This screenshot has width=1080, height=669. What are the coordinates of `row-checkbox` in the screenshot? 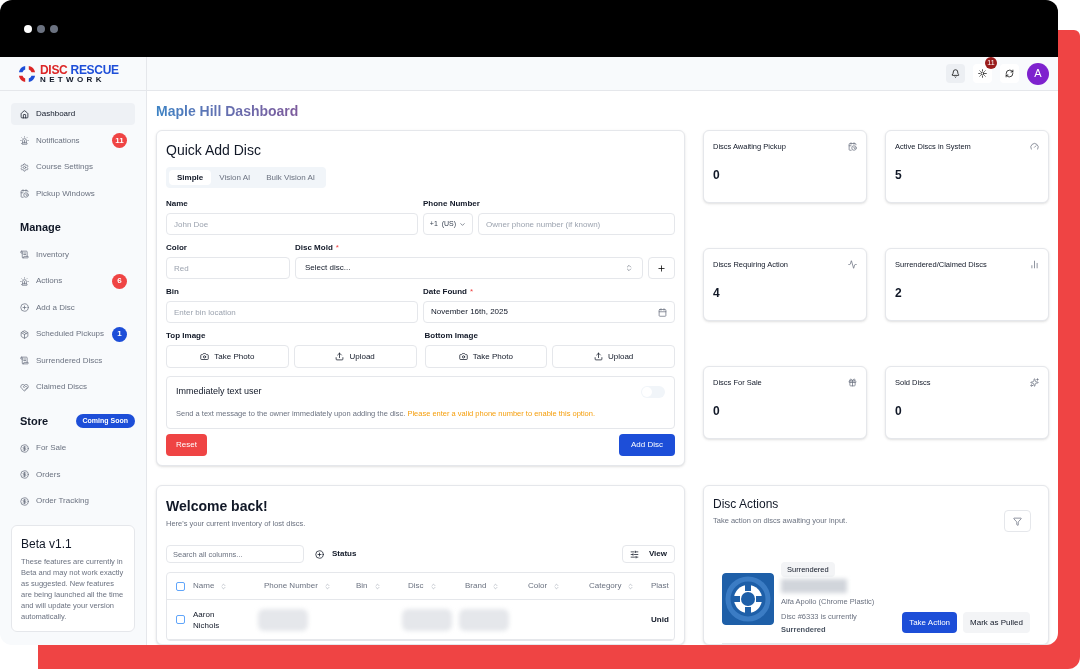 It's located at (180, 620).